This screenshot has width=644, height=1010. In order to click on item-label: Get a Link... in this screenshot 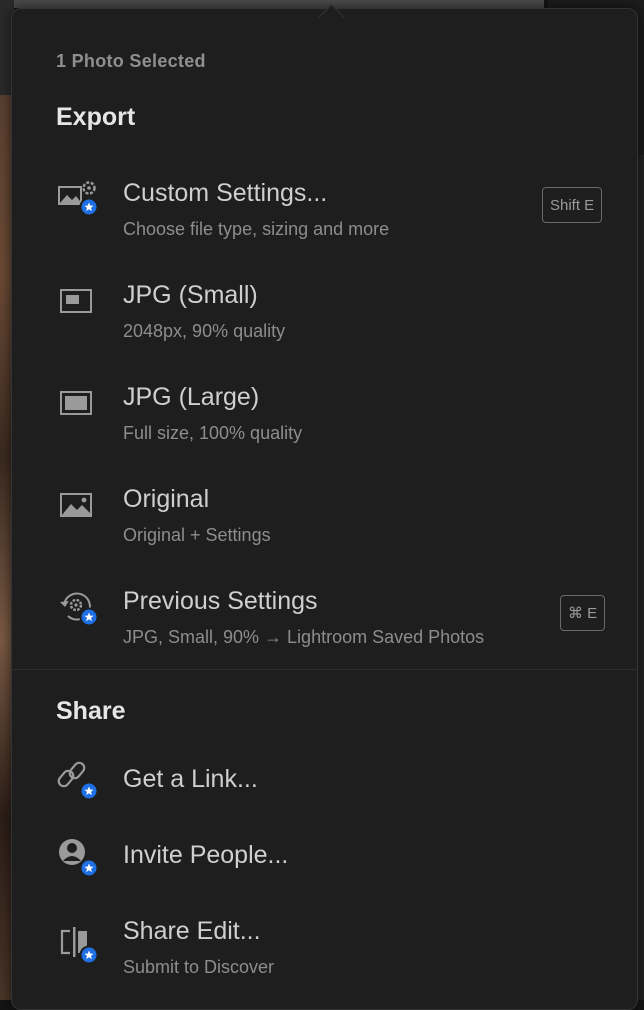, I will do `click(190, 779)`.